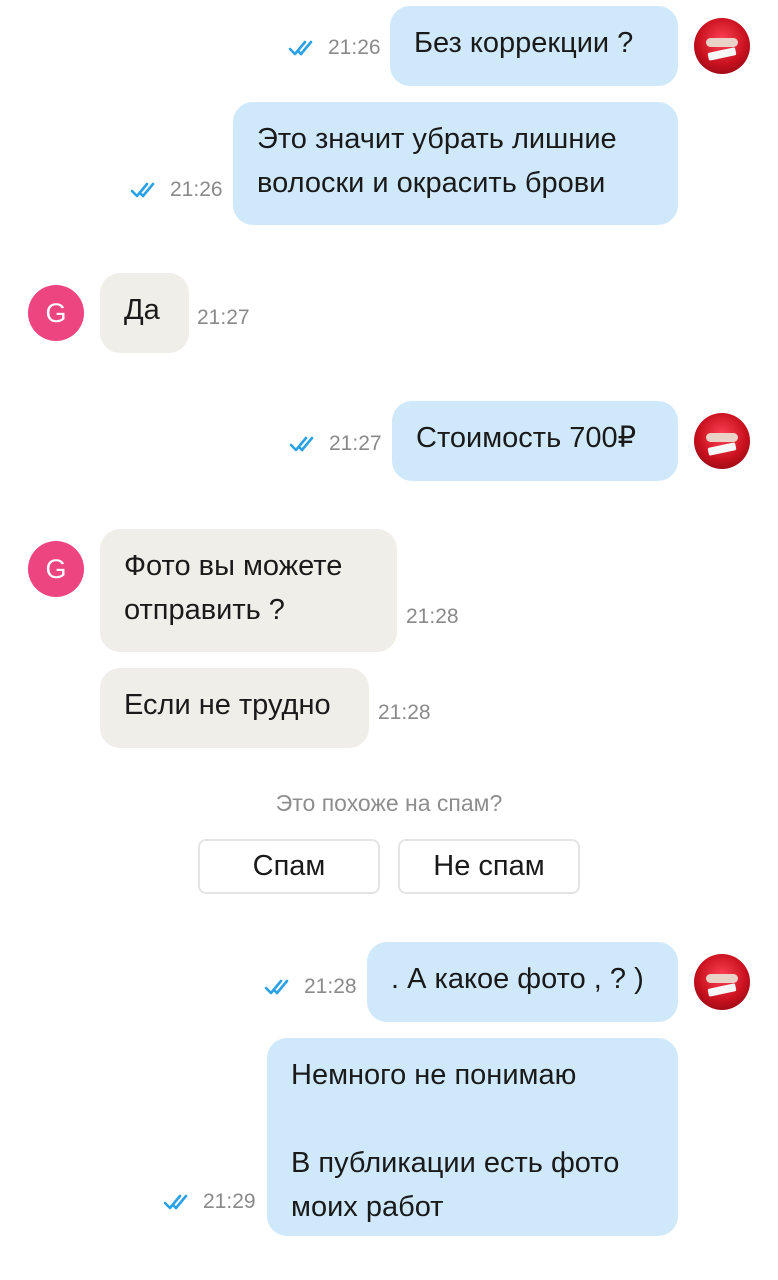 The width and height of the screenshot is (778, 1280). I want to click on incoming-message: Фото вы можете отправить ?, so click(248, 590).